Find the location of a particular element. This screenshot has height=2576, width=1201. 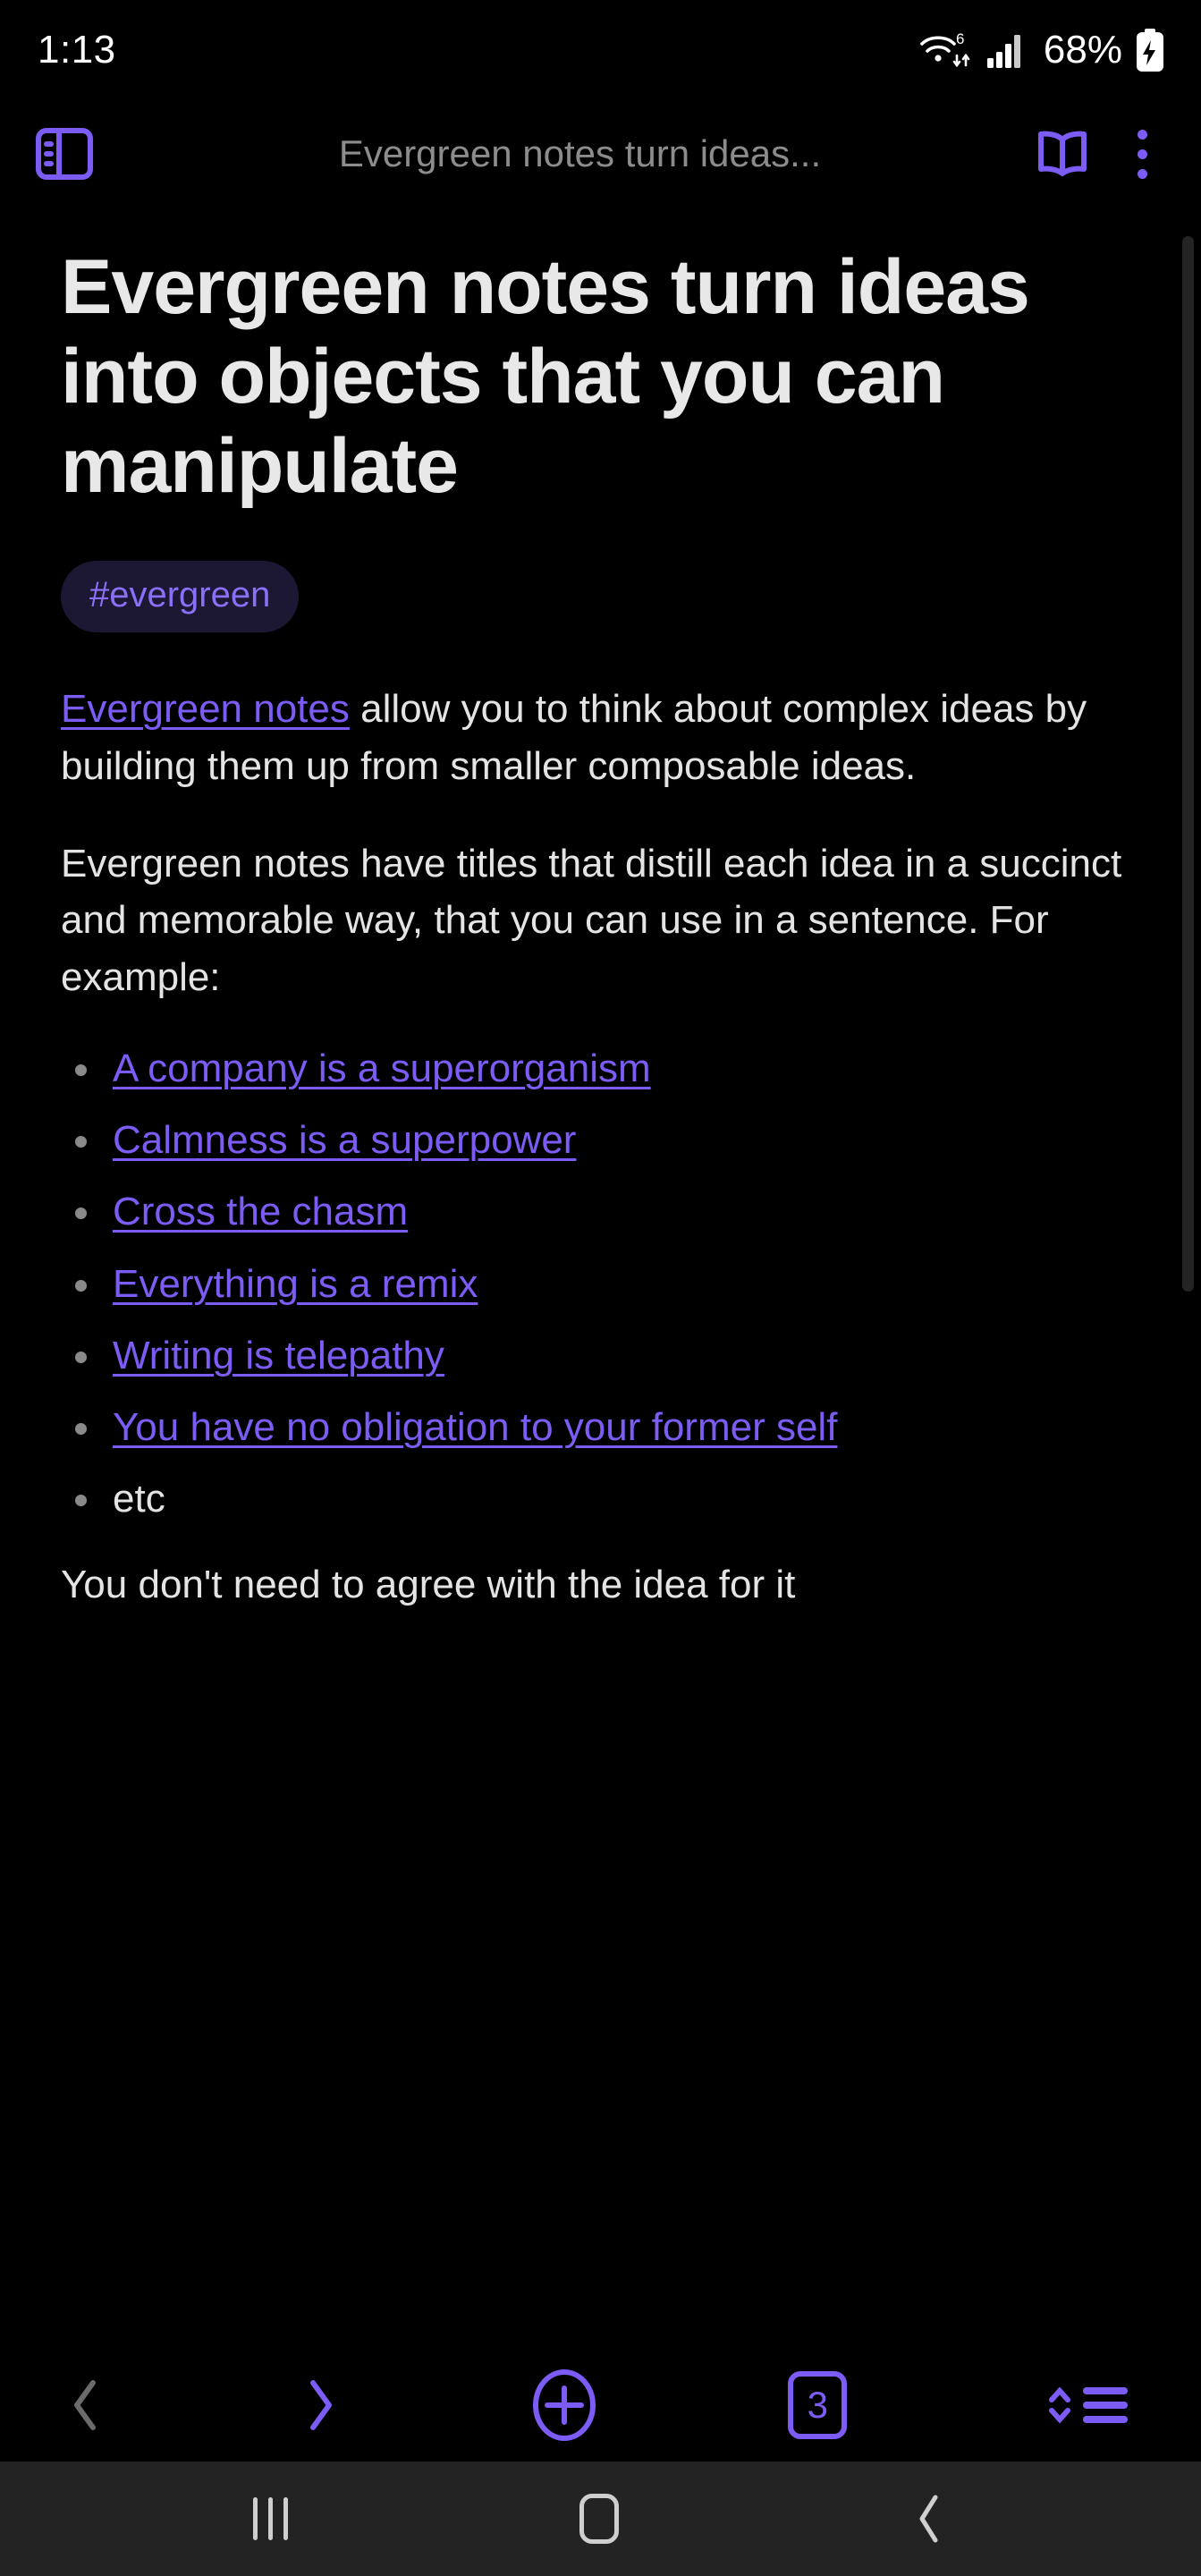

kebab-menu-icon is located at coordinates (1142, 154).